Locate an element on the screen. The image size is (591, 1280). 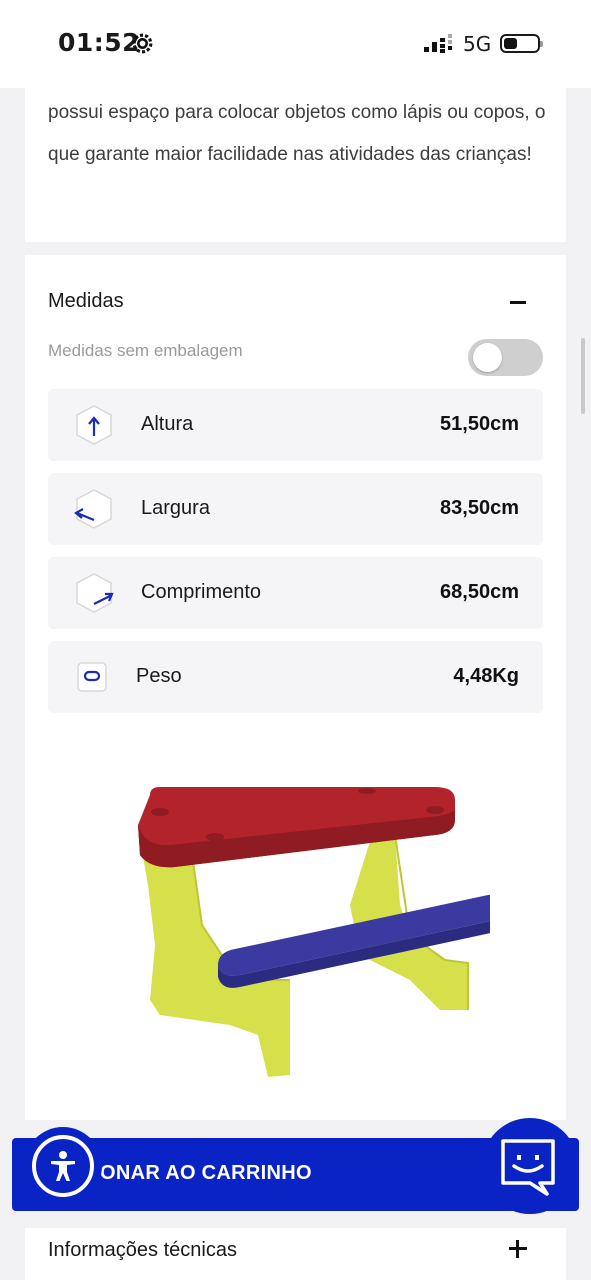
accessibility-button is located at coordinates (63, 1166).